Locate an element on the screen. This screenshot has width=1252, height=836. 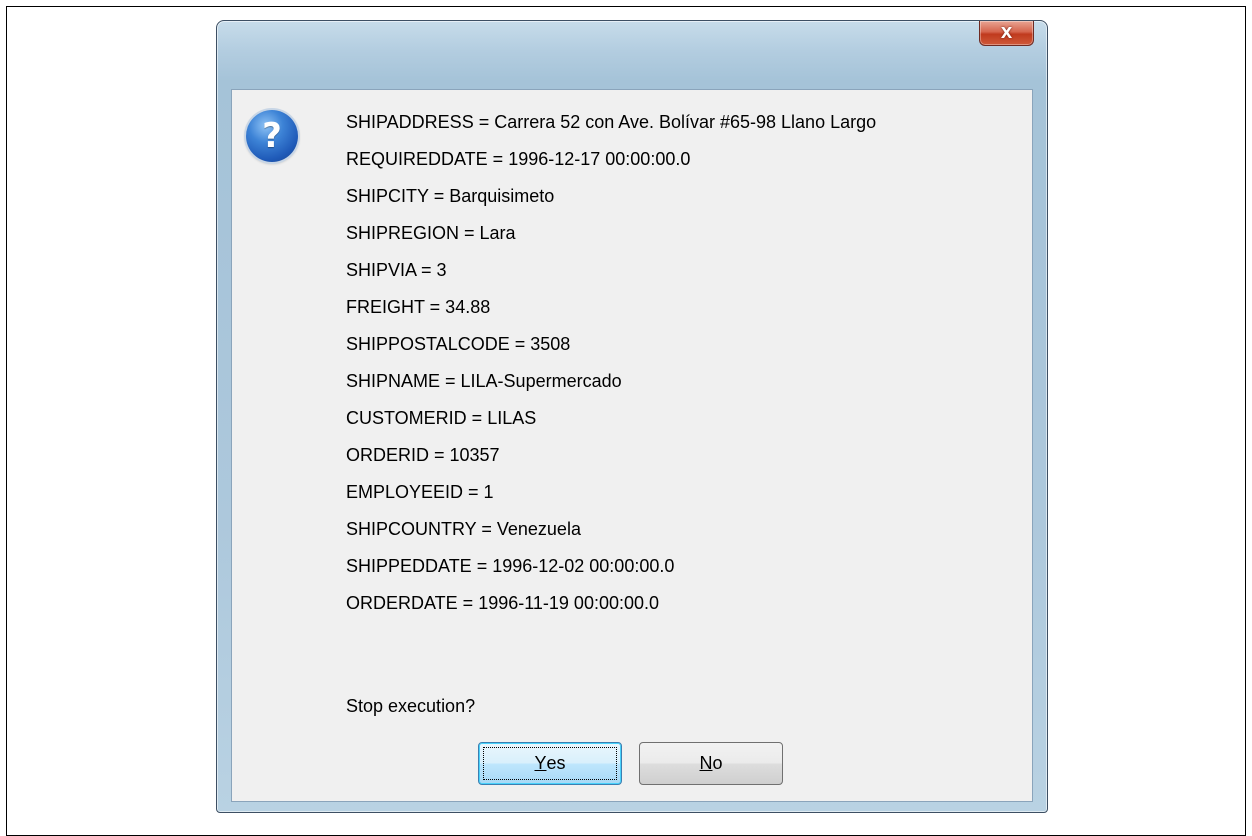
message-line-customerid: CUSTOMERID = LILAS is located at coordinates (441, 418).